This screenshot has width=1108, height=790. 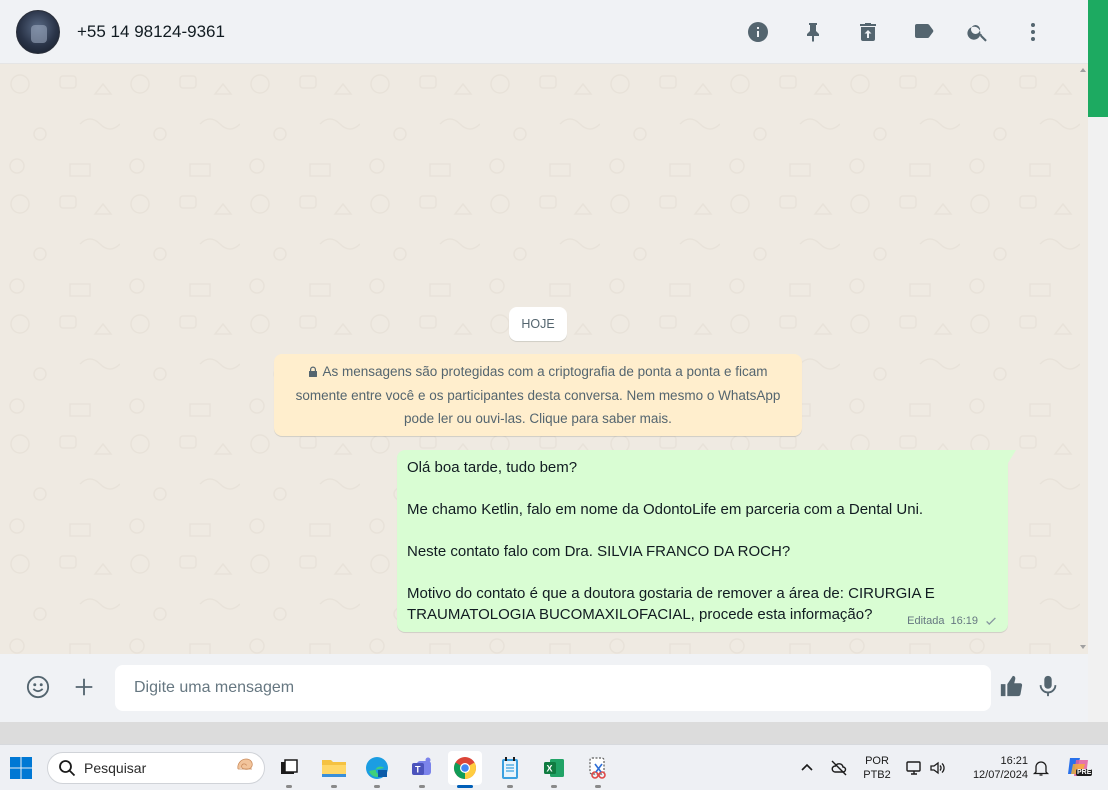 I want to click on taskbar-file-explorer, so click(x=334, y=769).